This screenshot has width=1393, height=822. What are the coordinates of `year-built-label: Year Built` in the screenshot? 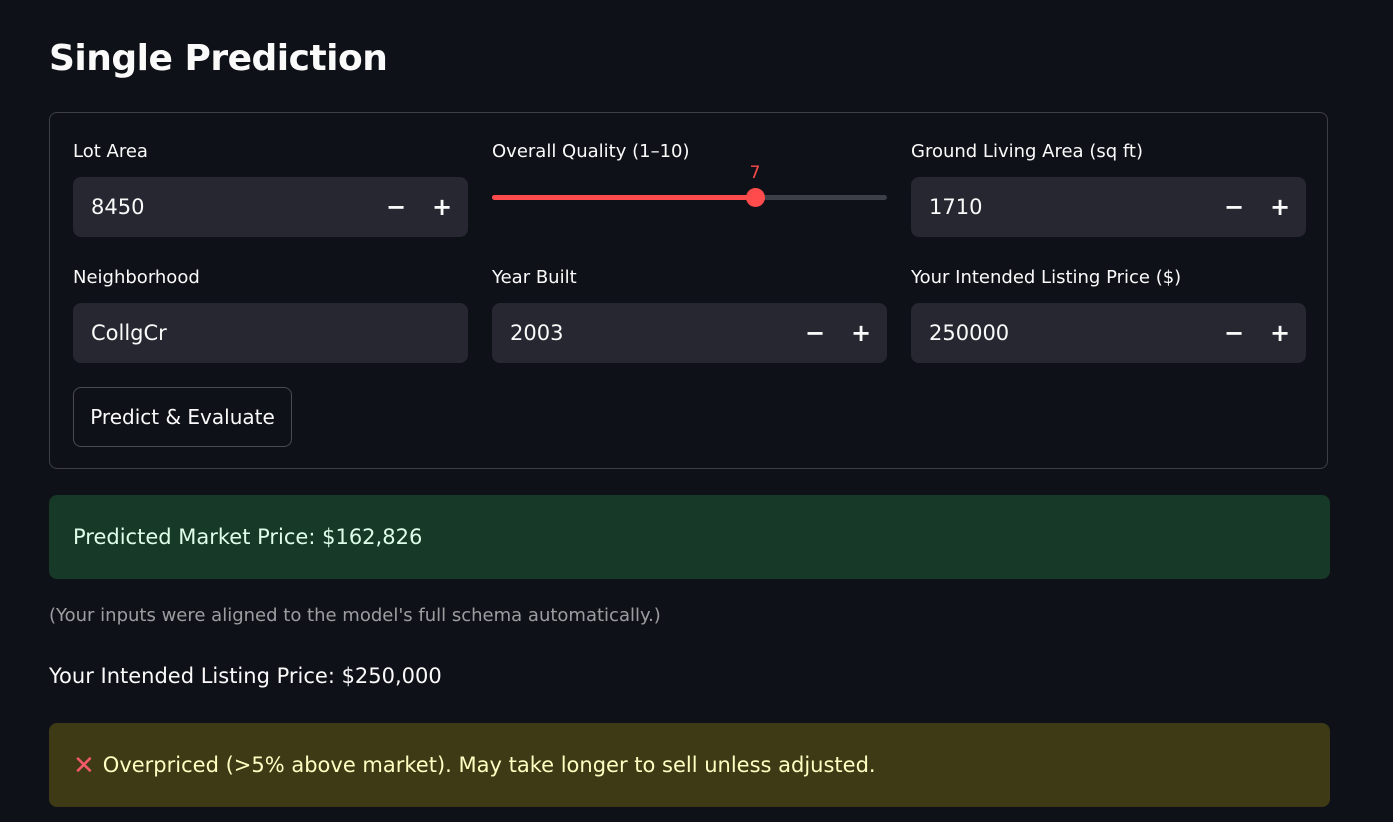 It's located at (534, 277).